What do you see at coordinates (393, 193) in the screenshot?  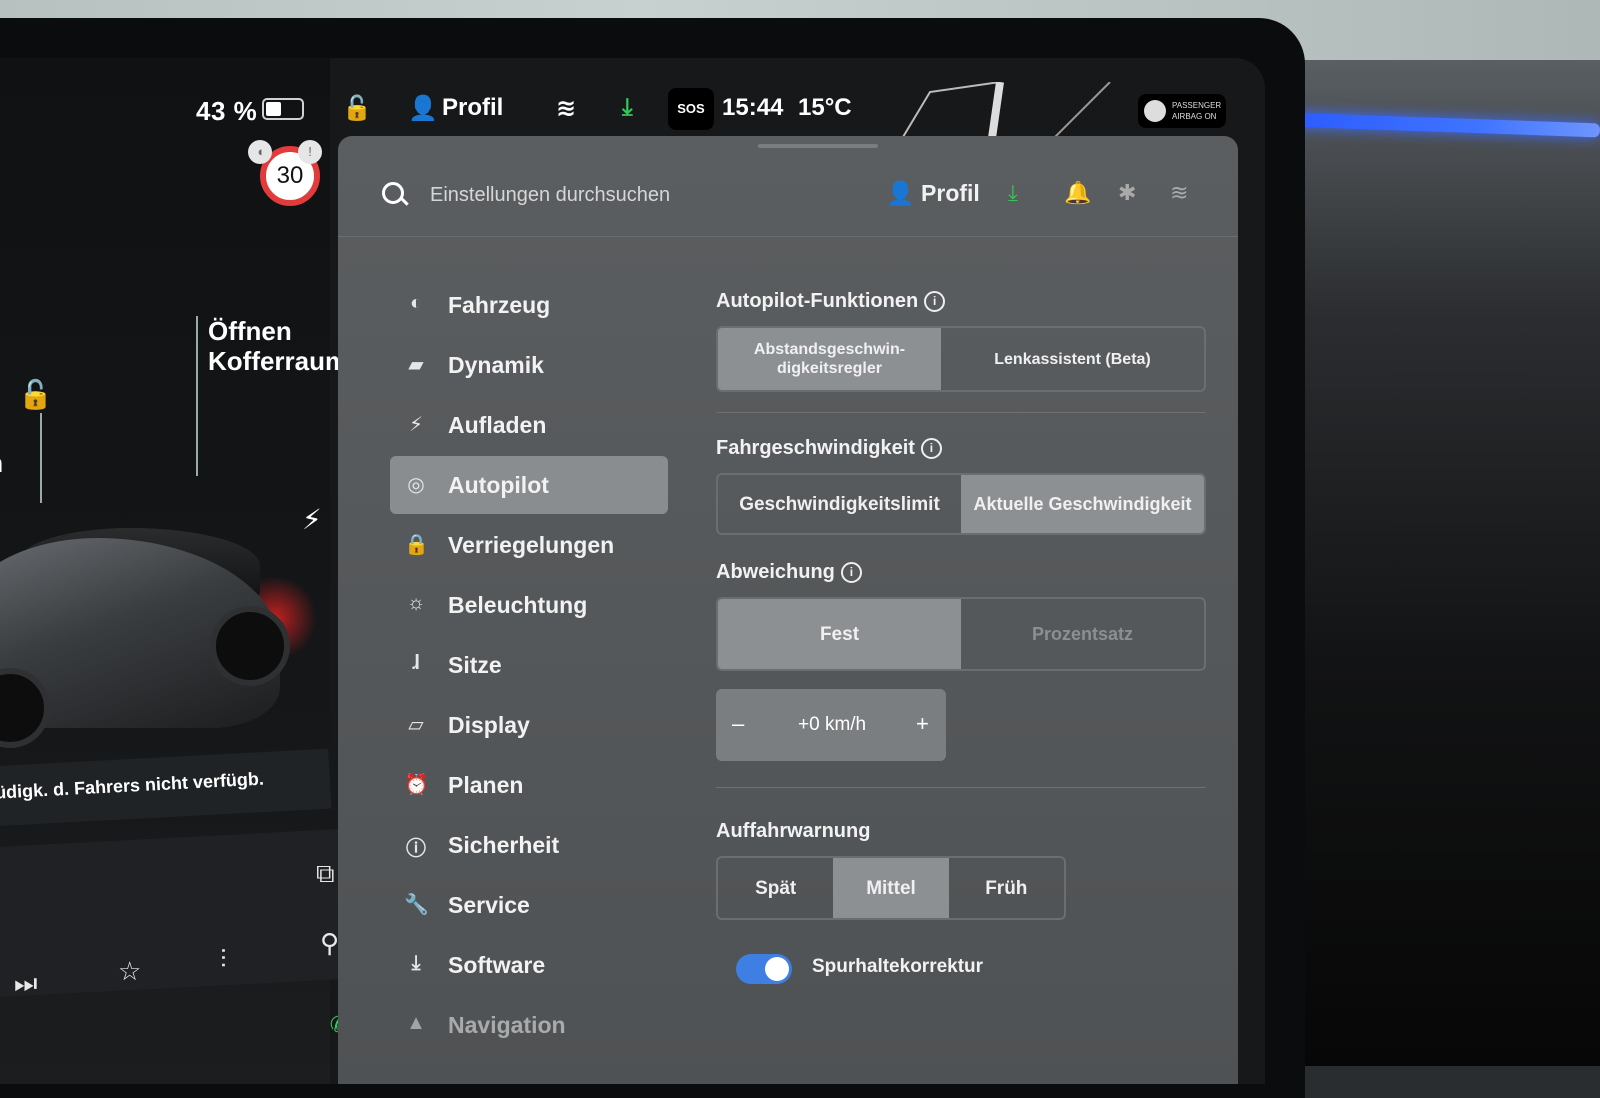 I see `search-icon` at bounding box center [393, 193].